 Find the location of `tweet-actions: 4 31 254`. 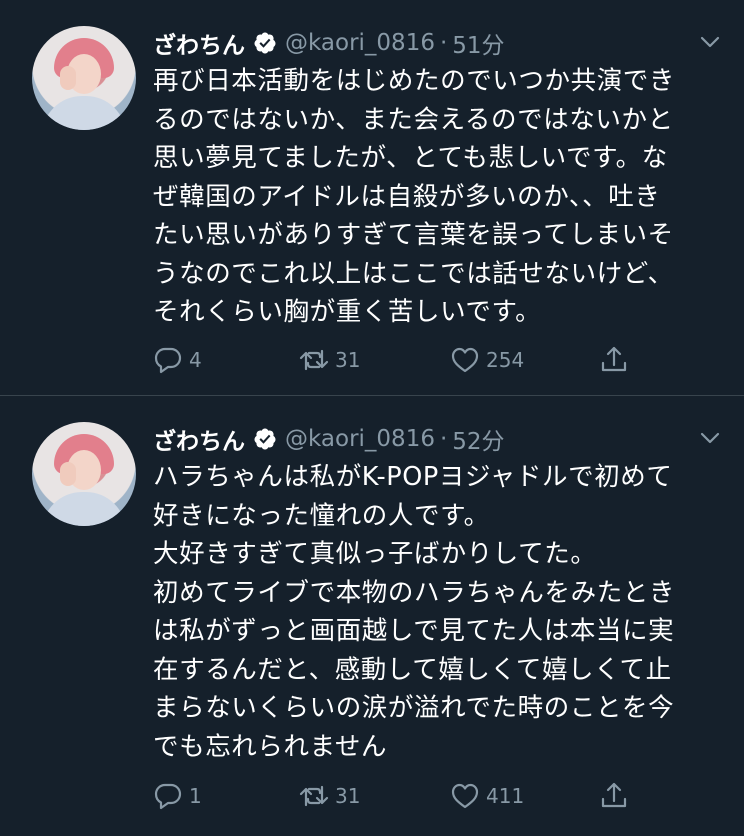

tweet-actions: 4 31 254 is located at coordinates (403, 360).